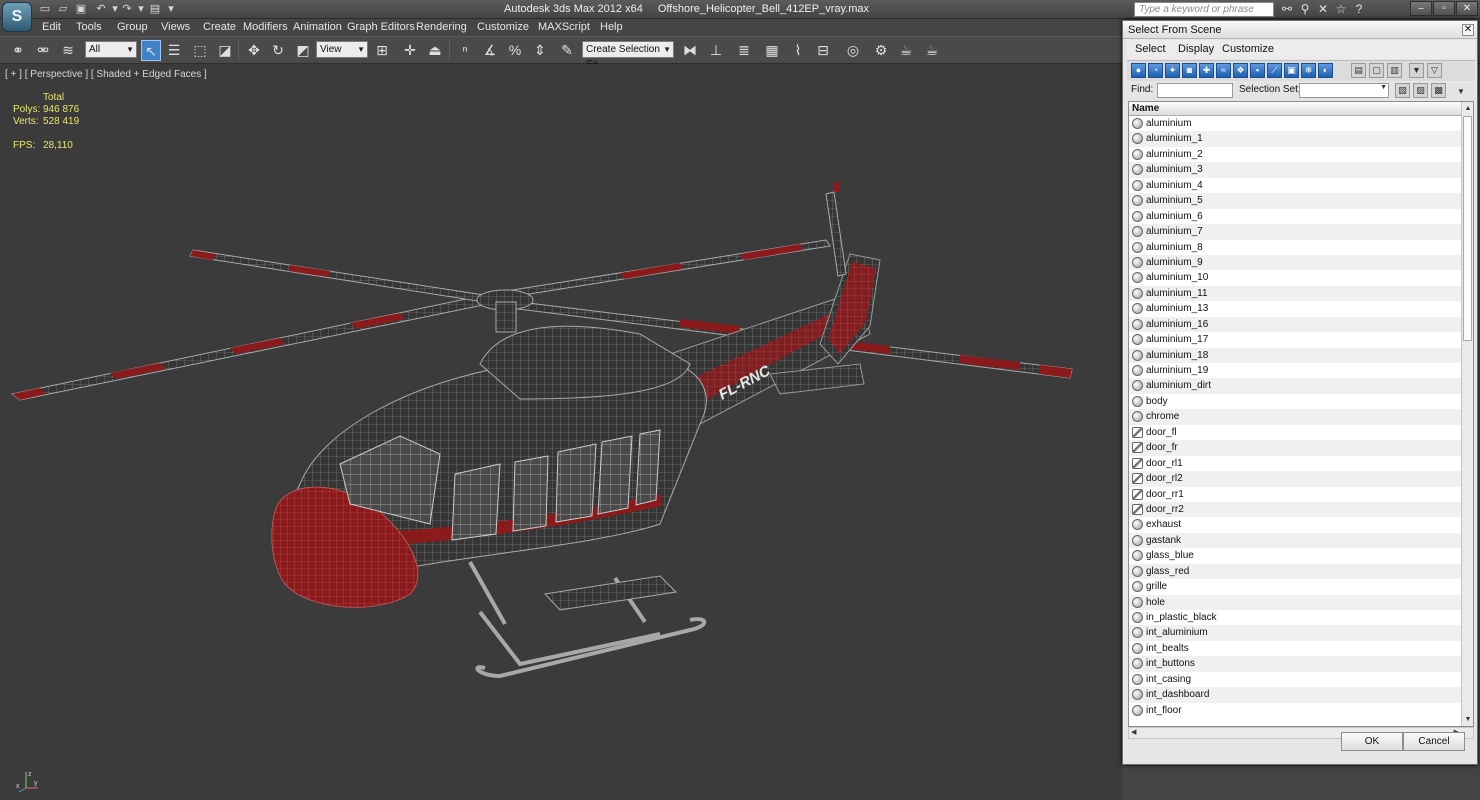 The height and width of the screenshot is (800, 1480). What do you see at coordinates (1295, 124) in the screenshot?
I see `list-item: aluminium` at bounding box center [1295, 124].